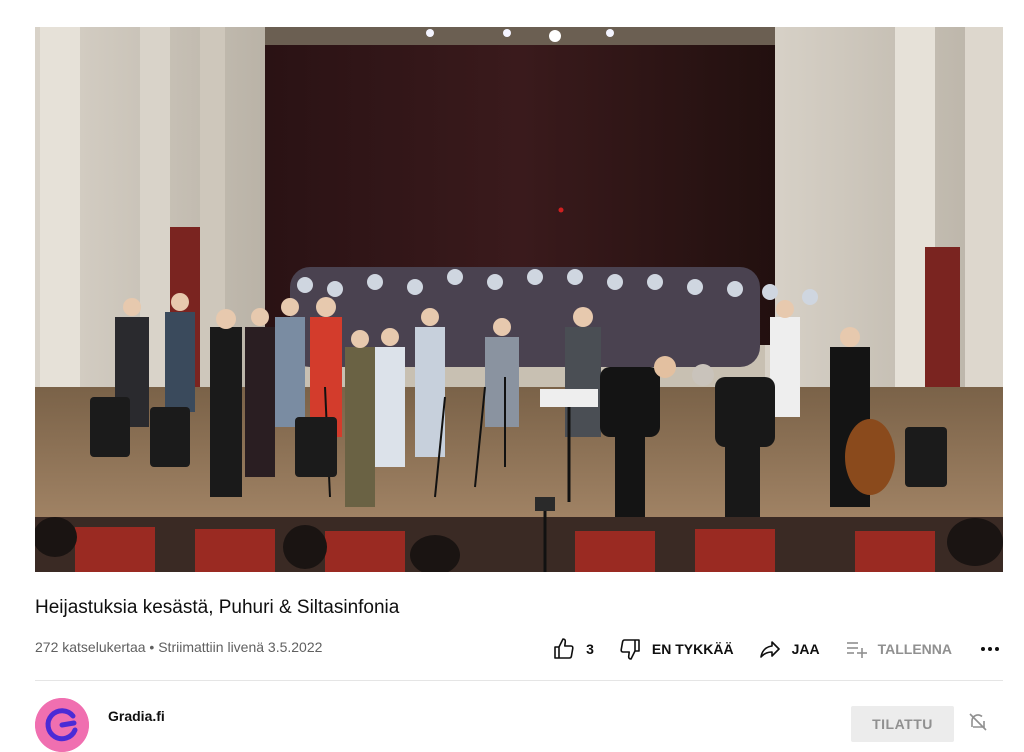 The width and height of the screenshot is (1024, 752). Describe the element at coordinates (769, 649) in the screenshot. I see `share-arrow-icon` at that location.